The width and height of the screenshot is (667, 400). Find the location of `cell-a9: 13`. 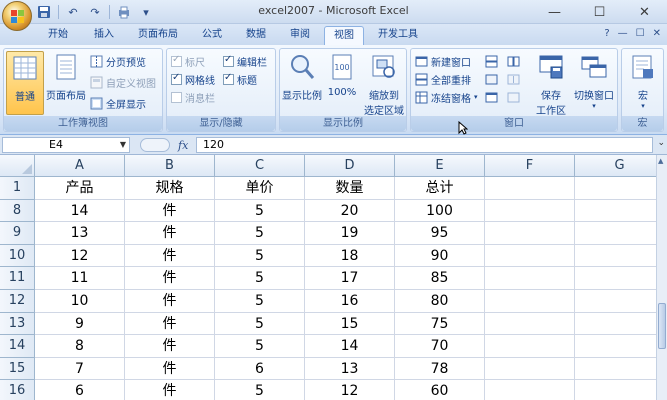

cell-a9: 13 is located at coordinates (80, 233).